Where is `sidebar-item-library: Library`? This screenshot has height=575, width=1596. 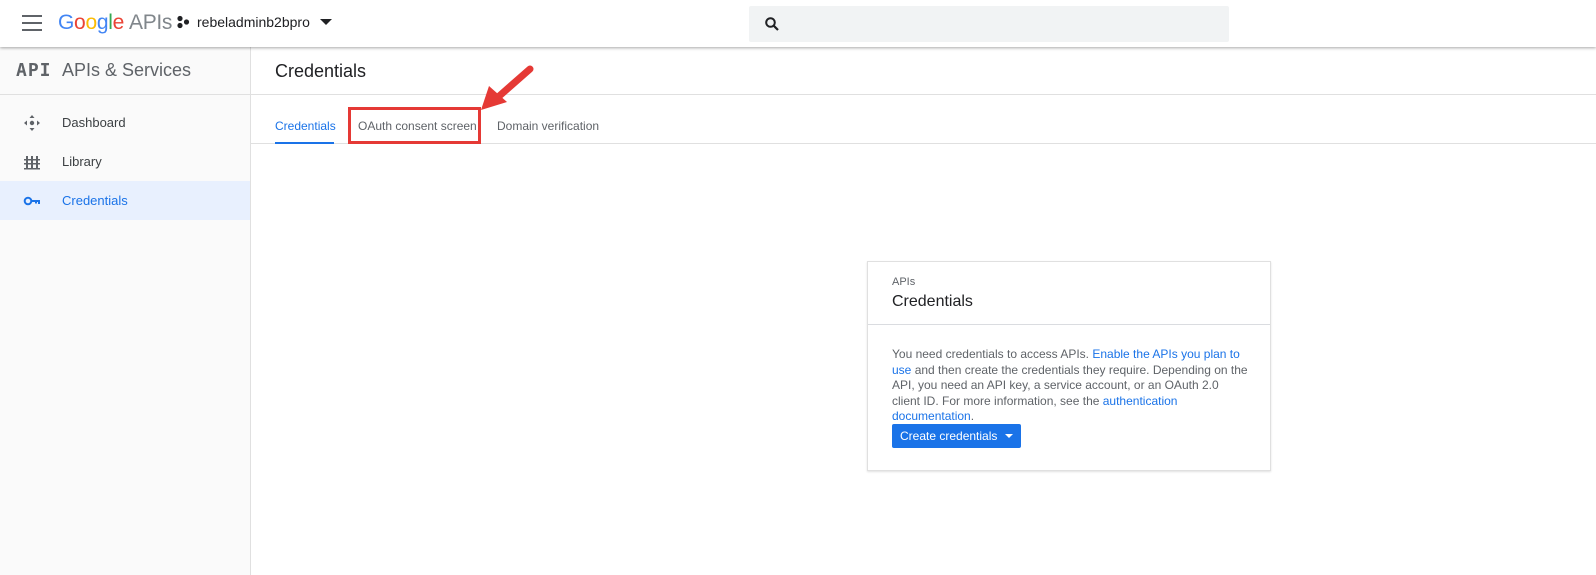
sidebar-item-library: Library is located at coordinates (125, 161).